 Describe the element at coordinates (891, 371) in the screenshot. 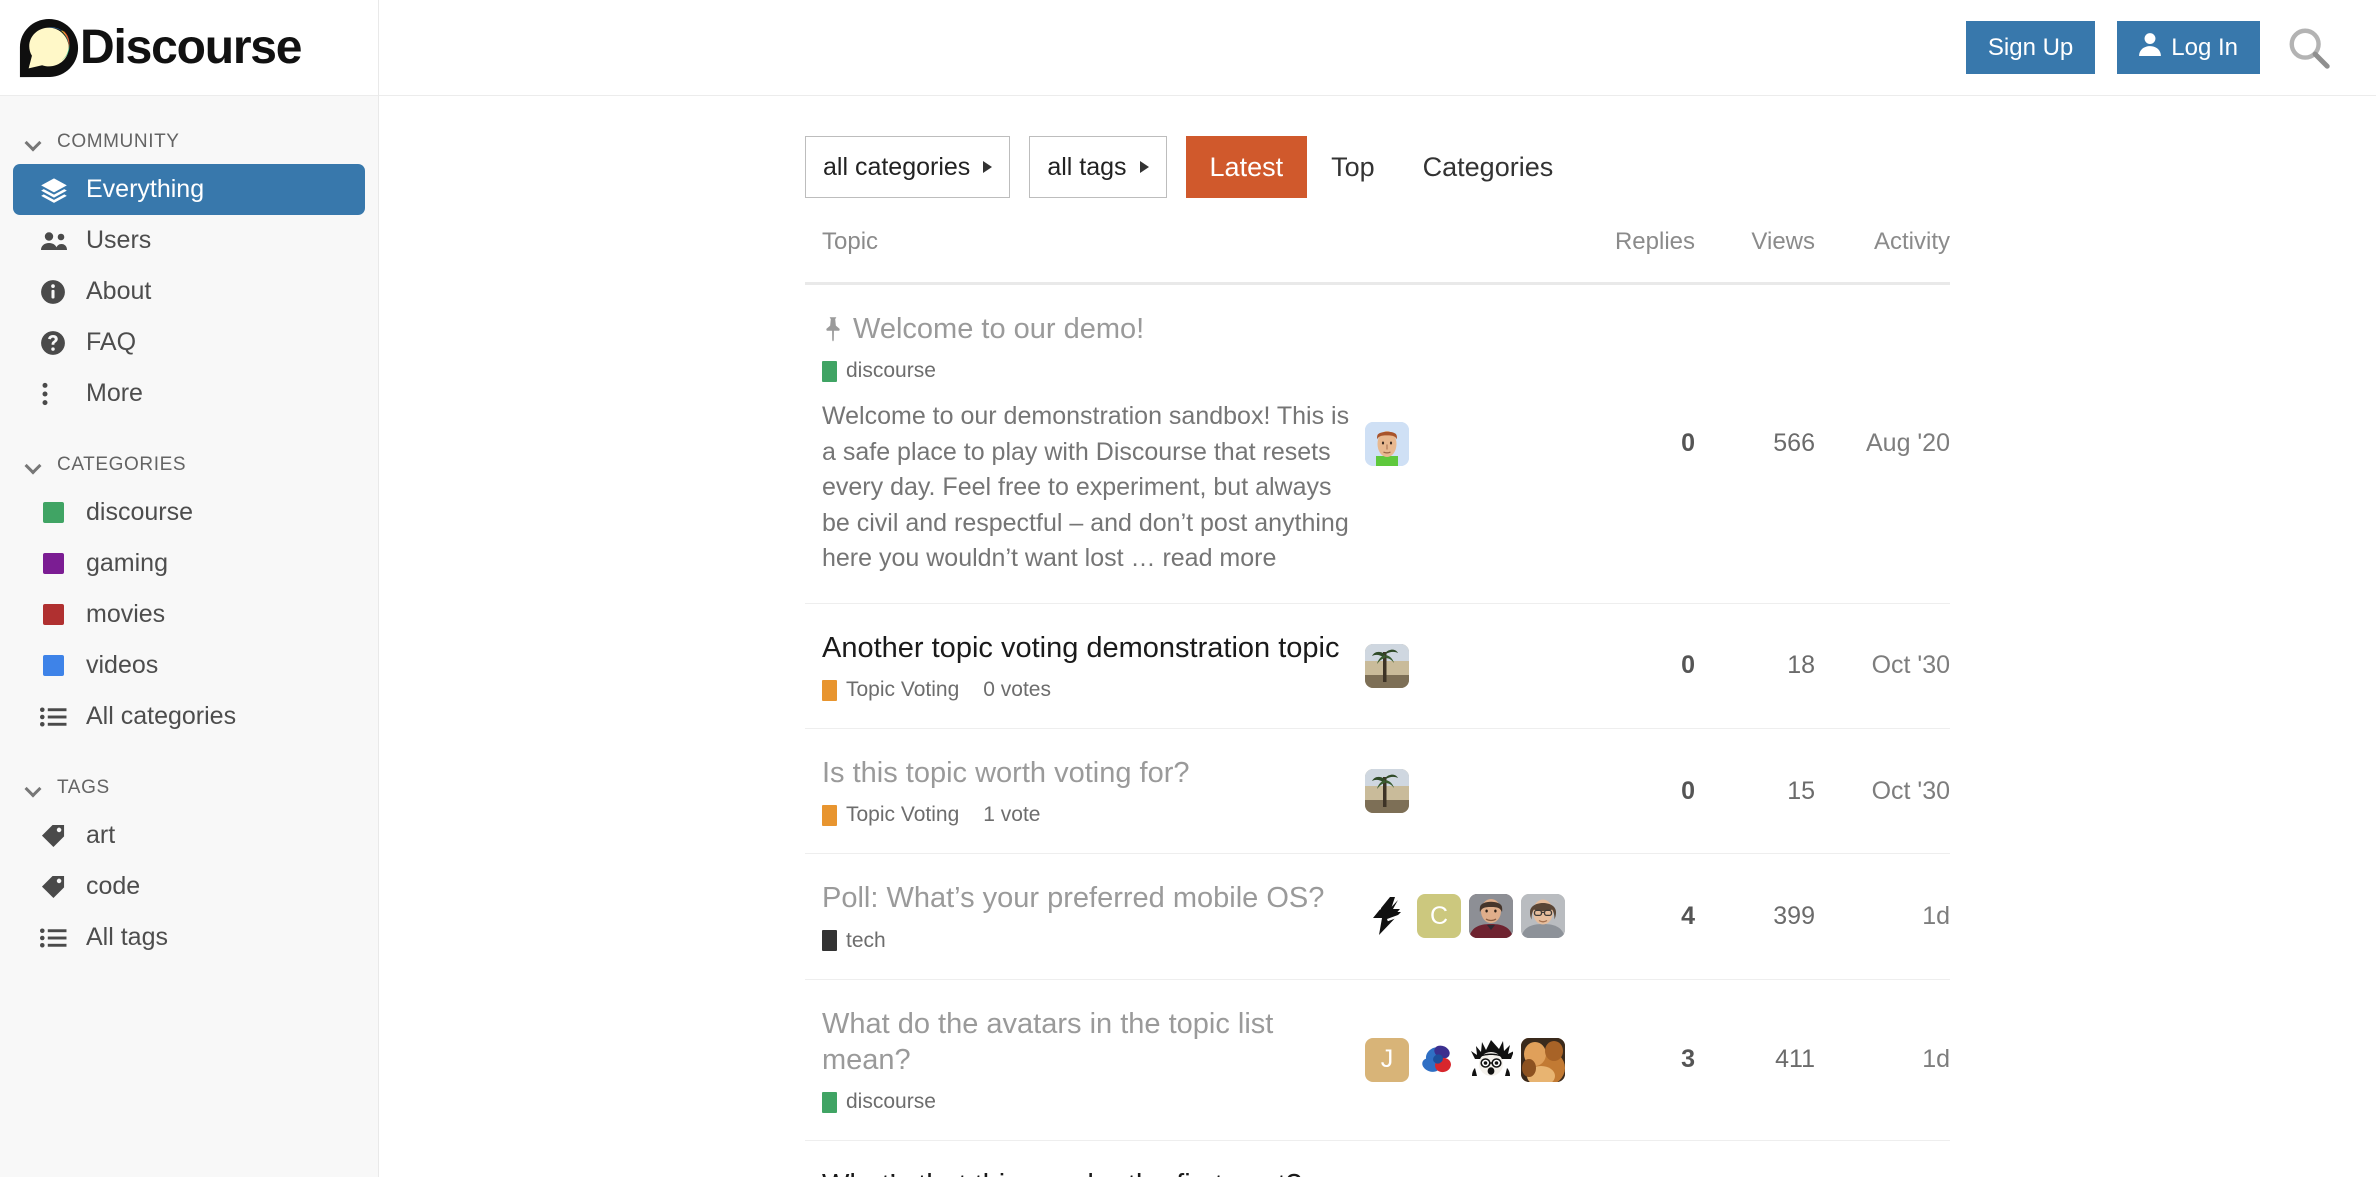

I see `category-label: discourse` at that location.